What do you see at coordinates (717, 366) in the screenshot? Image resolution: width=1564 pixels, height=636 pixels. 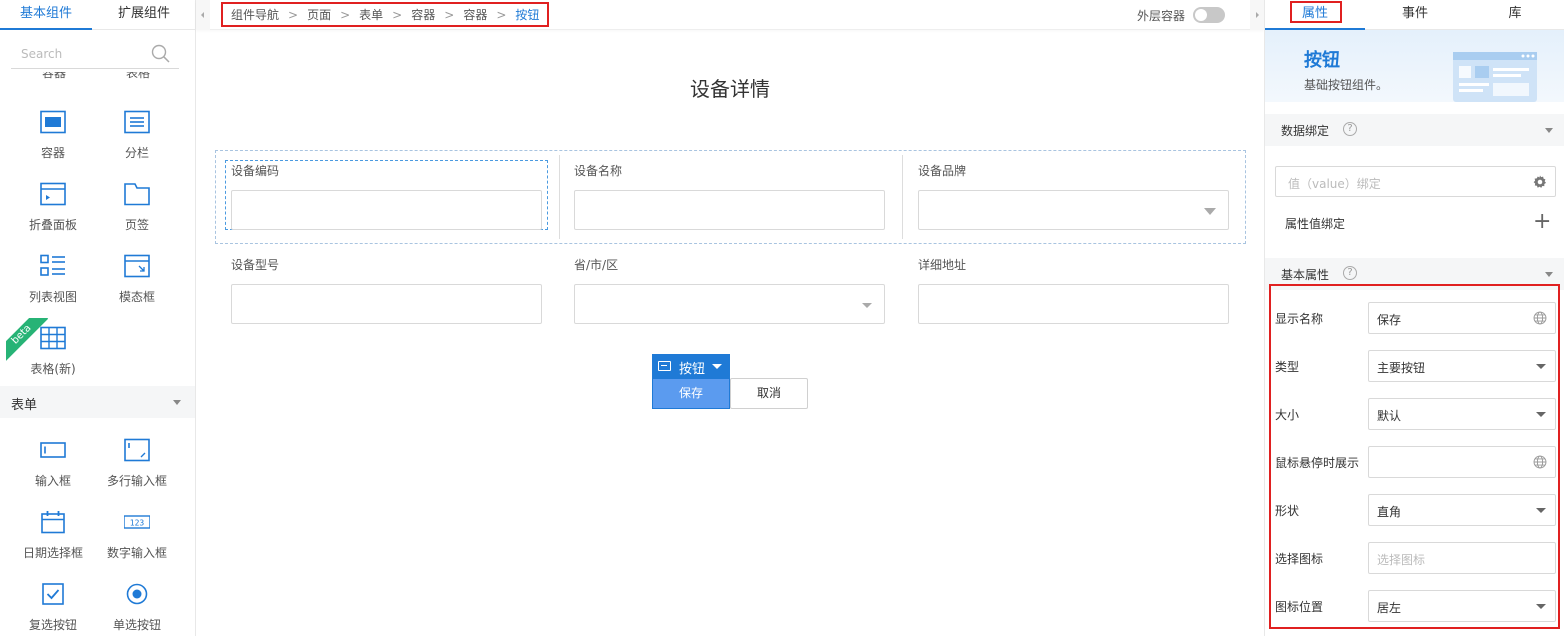 I see `caret-down-icon` at bounding box center [717, 366].